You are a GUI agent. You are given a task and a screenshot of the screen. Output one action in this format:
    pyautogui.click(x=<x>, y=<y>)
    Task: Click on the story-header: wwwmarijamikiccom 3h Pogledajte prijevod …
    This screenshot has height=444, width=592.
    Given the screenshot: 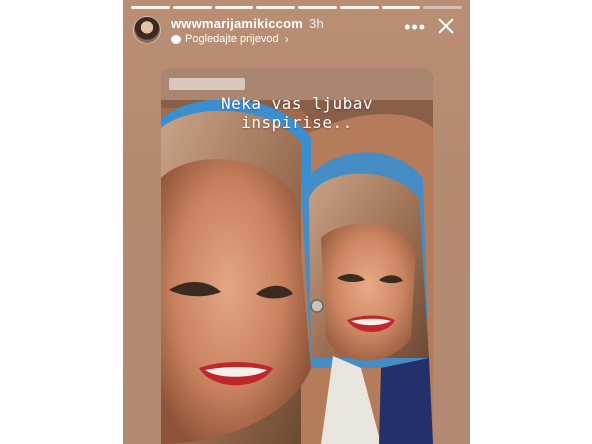 What is the action you would take?
    pyautogui.click(x=296, y=30)
    